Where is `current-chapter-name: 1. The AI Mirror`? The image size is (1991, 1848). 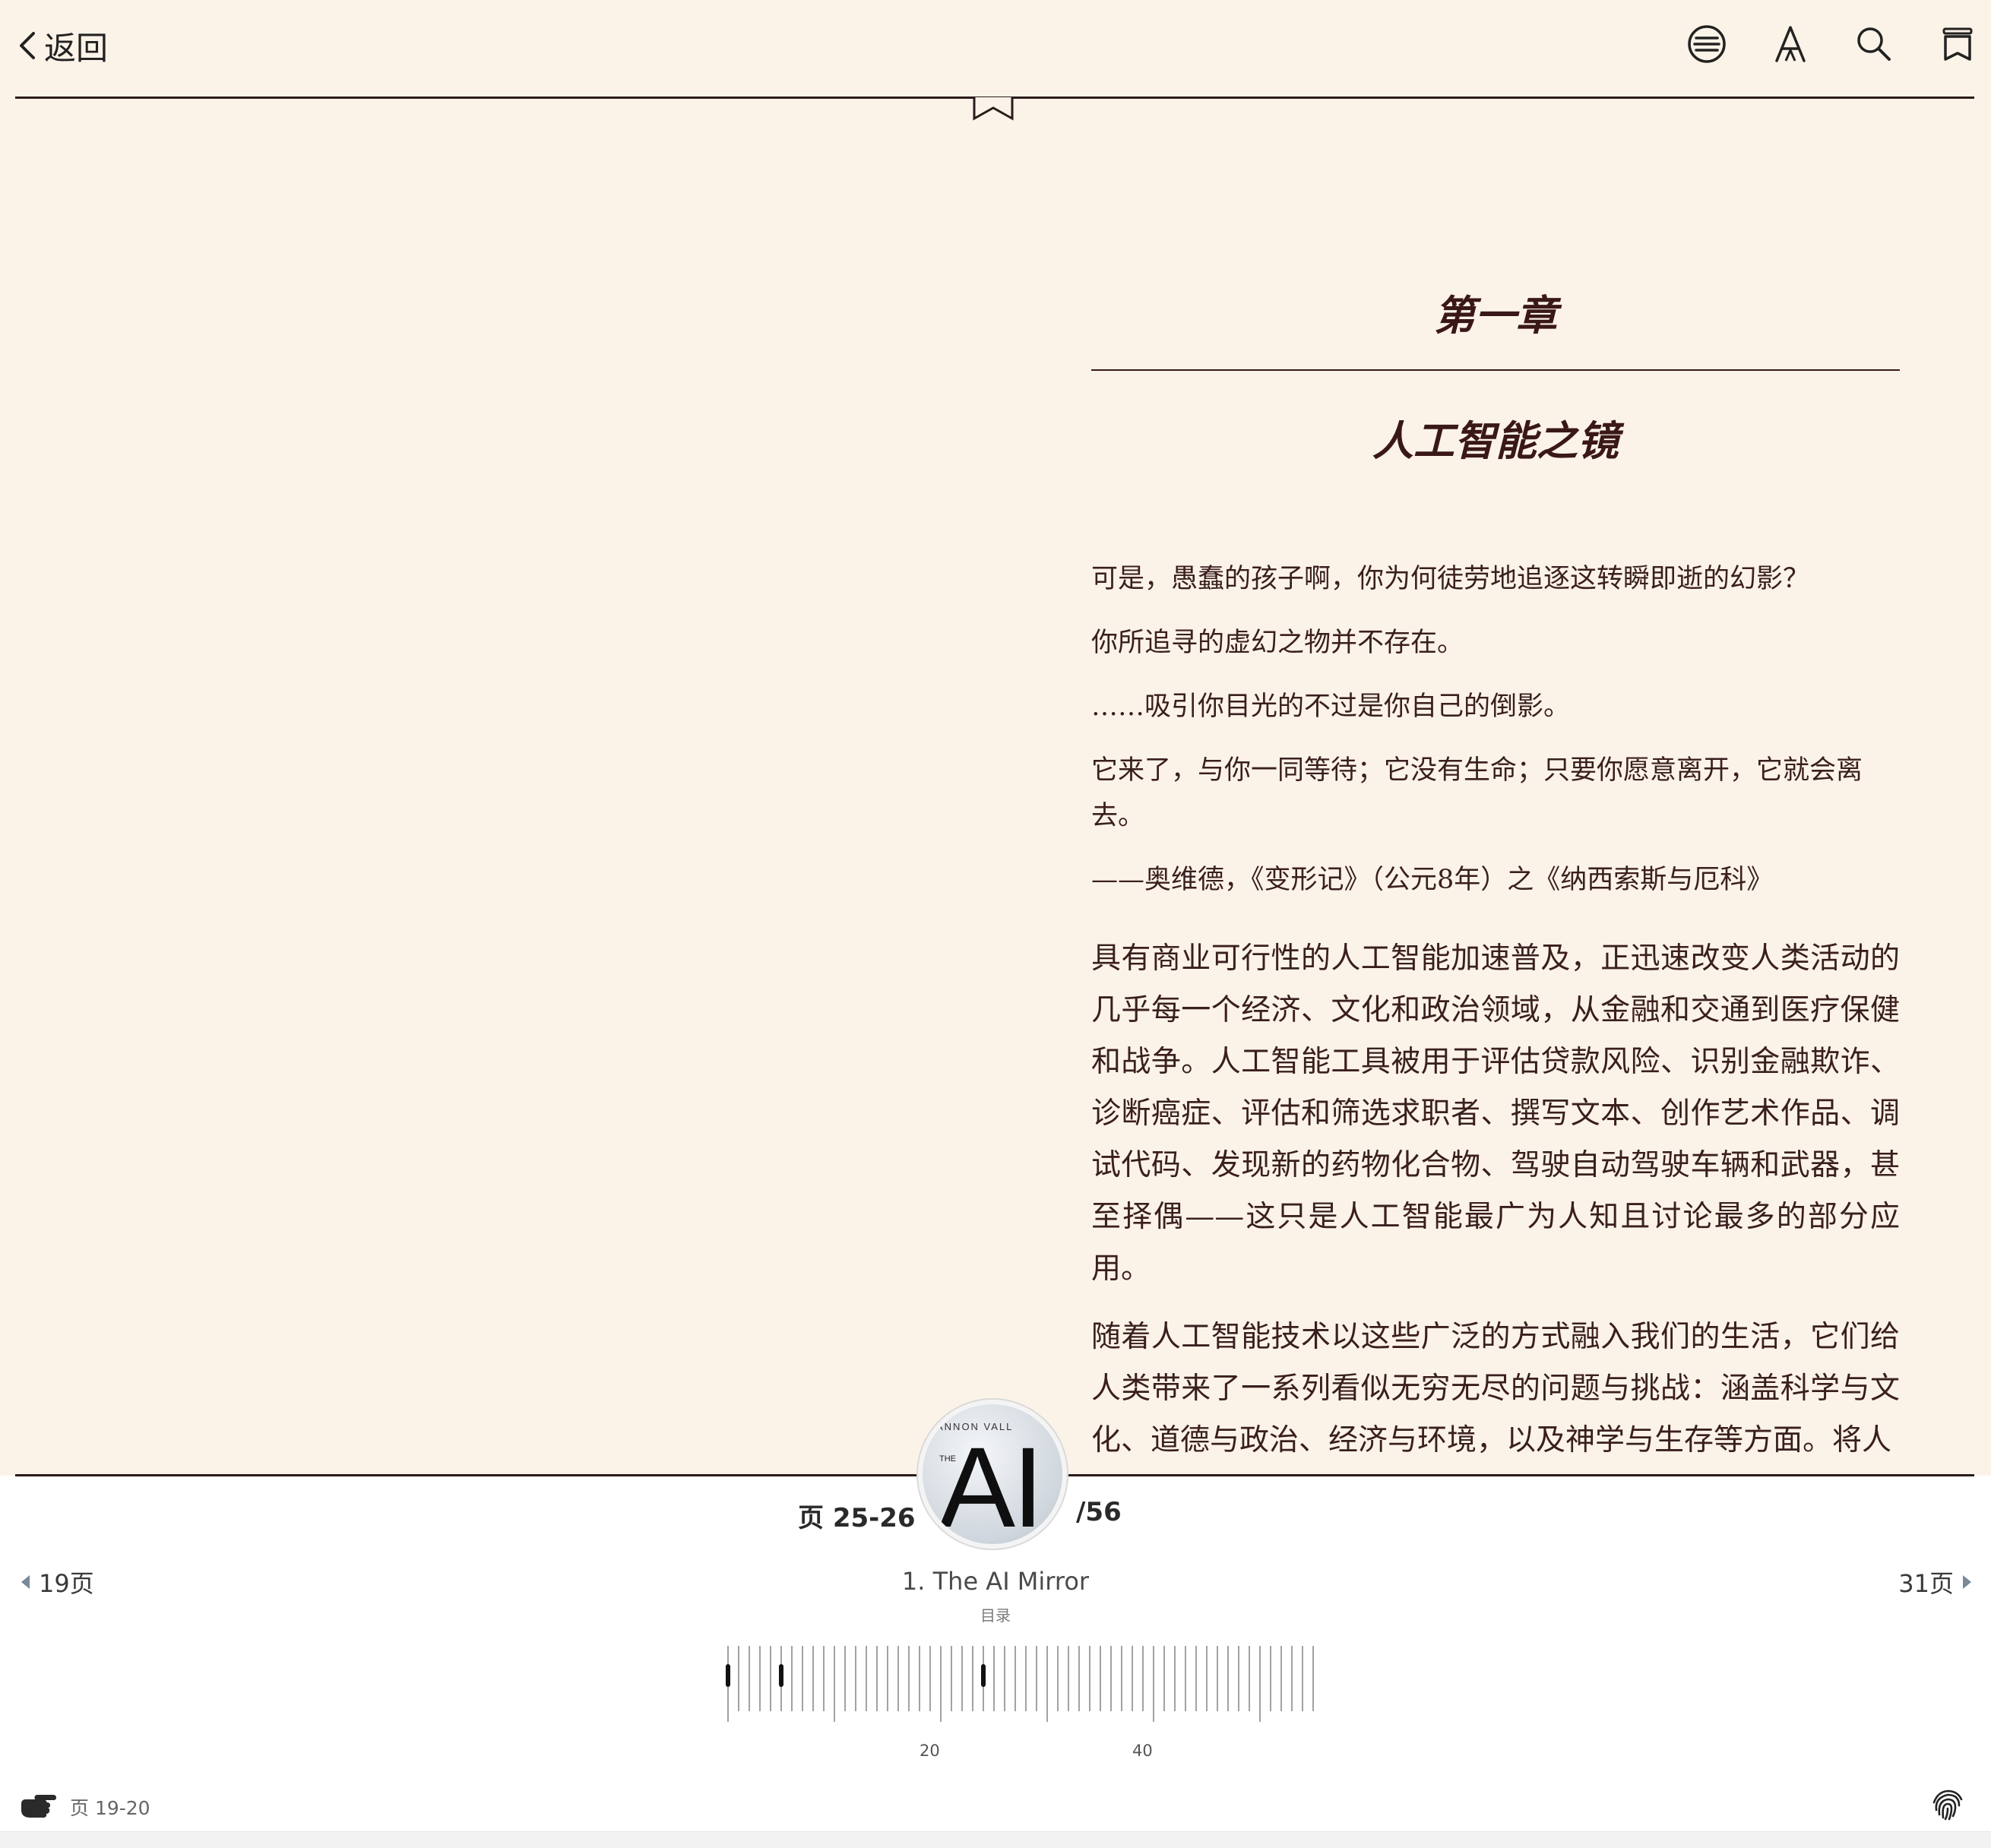
current-chapter-name: 1. The AI Mirror is located at coordinates (995, 1582).